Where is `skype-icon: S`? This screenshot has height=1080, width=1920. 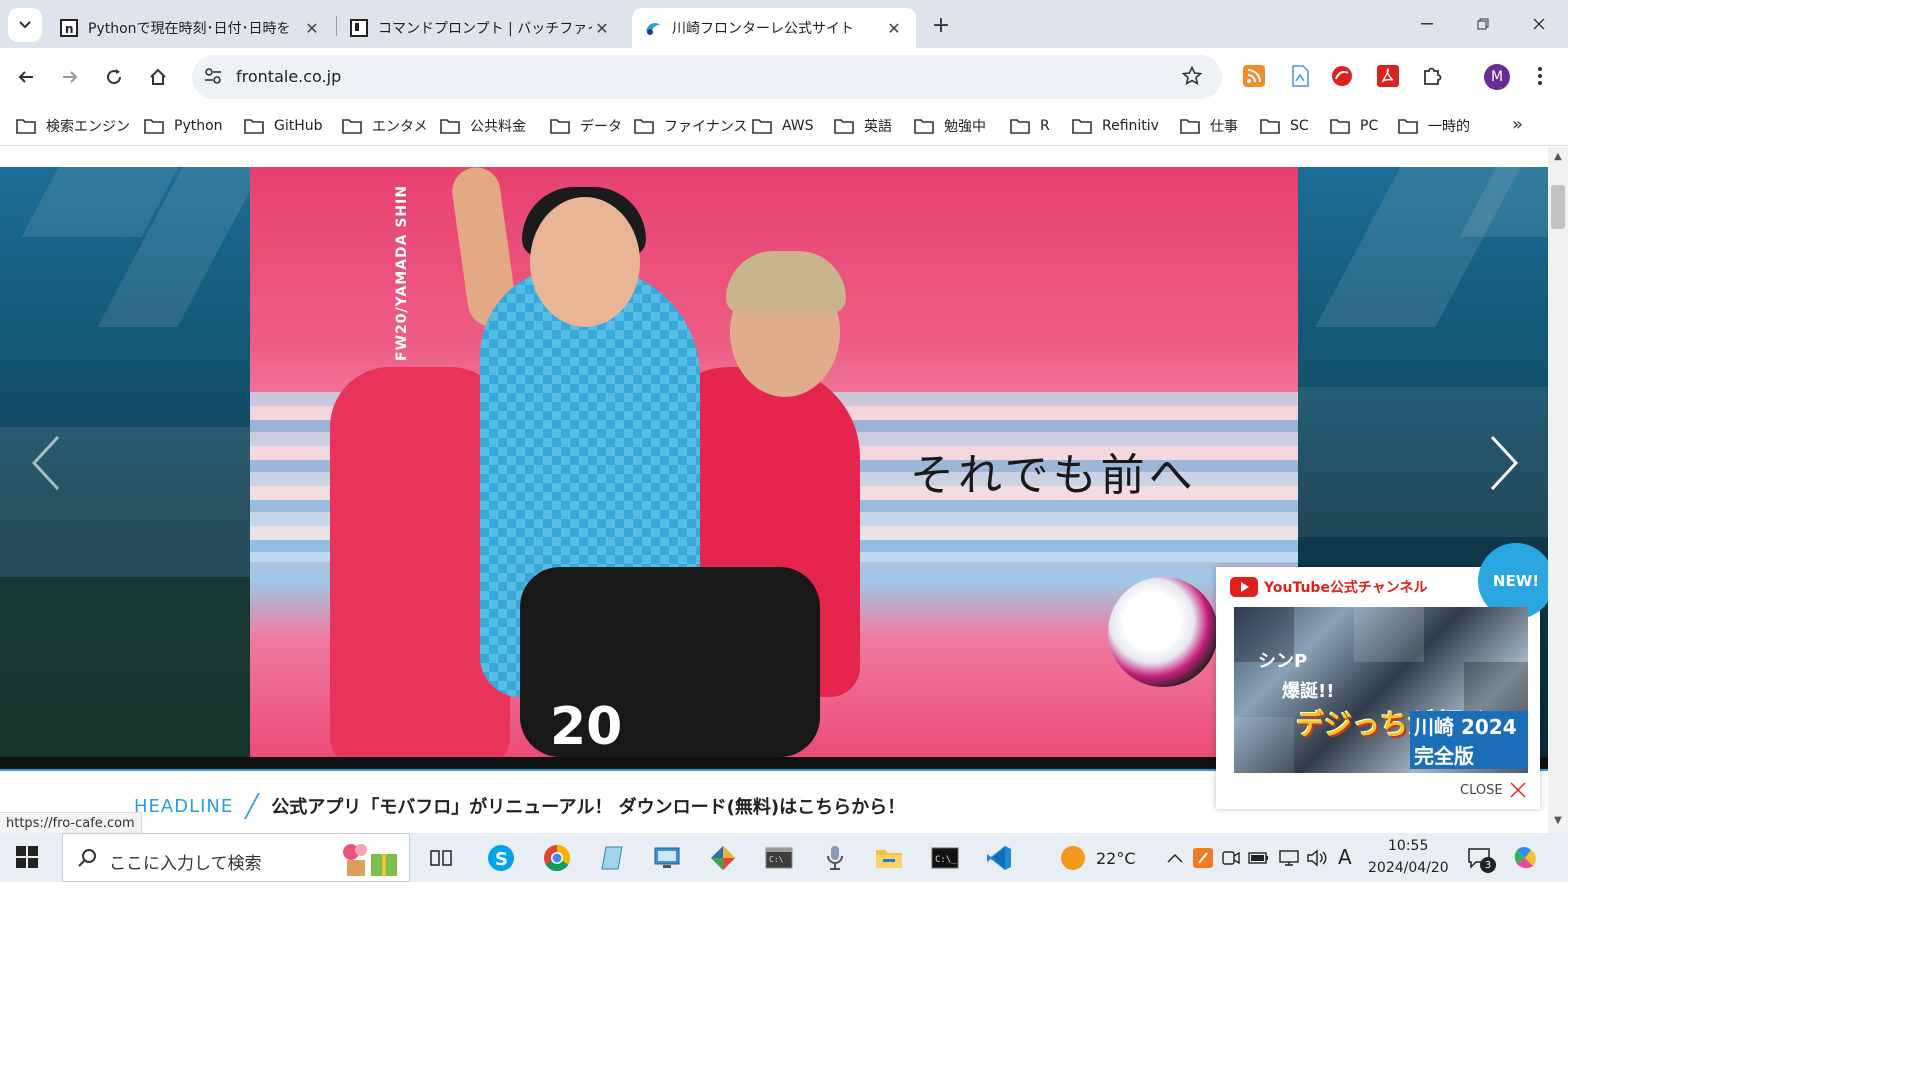 skype-icon: S is located at coordinates (501, 858).